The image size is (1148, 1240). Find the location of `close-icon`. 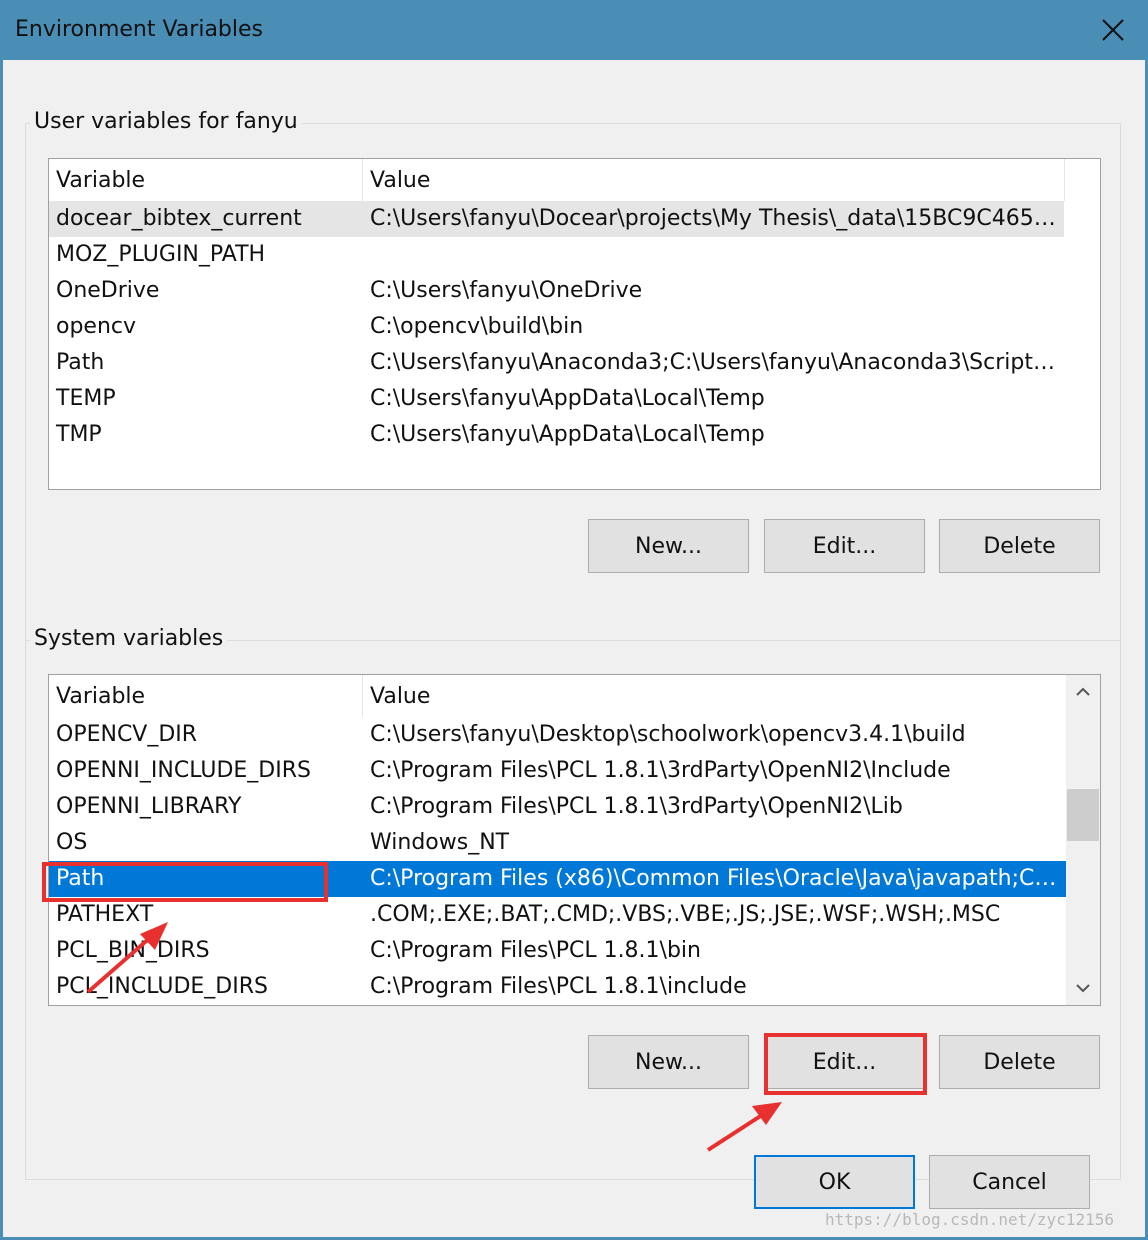

close-icon is located at coordinates (1113, 30).